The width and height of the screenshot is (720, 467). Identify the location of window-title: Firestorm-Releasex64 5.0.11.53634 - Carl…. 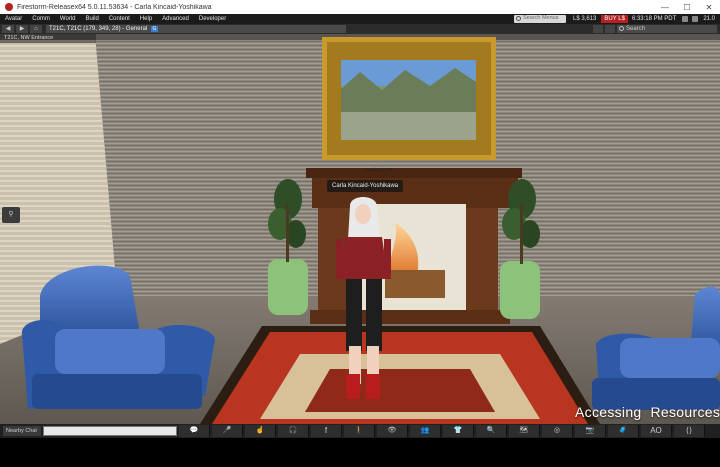
(114, 7).